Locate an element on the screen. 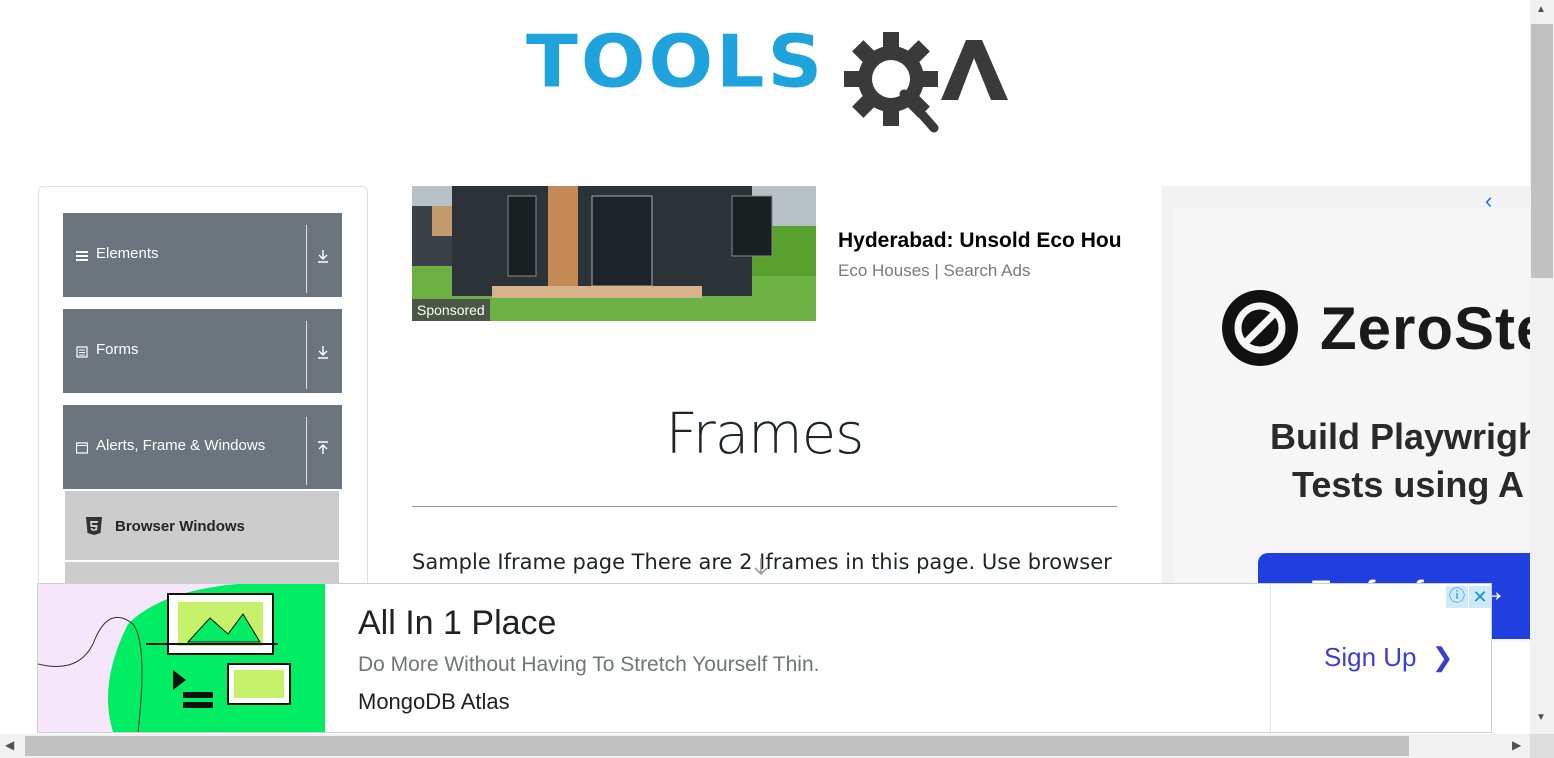 The height and width of the screenshot is (758, 1554). upload-arrow-icon is located at coordinates (323, 448).